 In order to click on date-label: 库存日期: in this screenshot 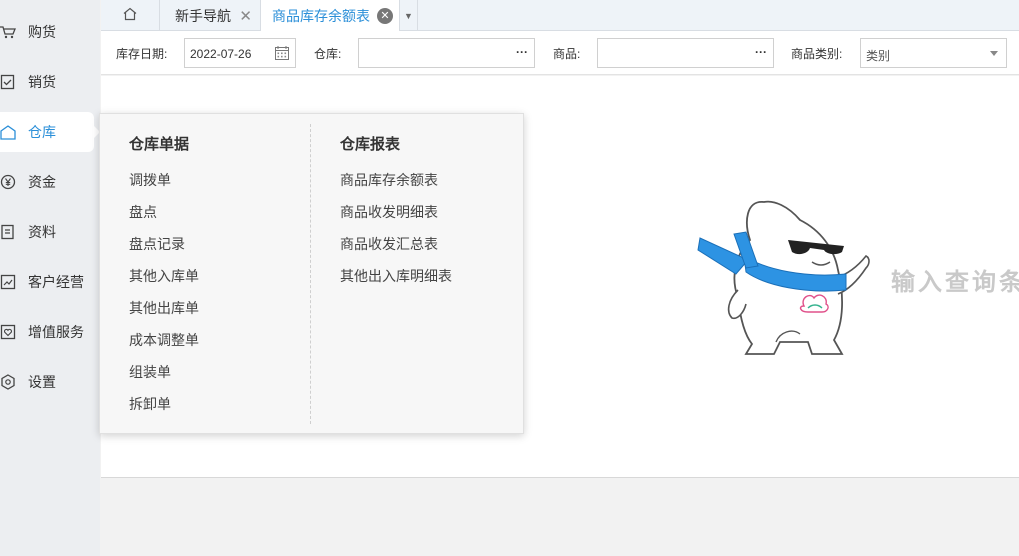, I will do `click(142, 54)`.